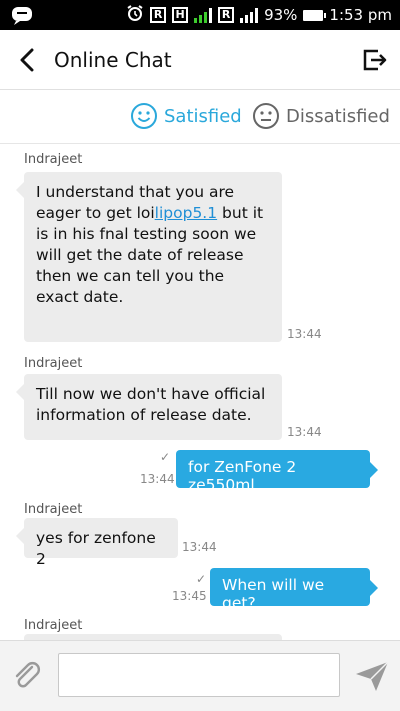 The image size is (400, 711). Describe the element at coordinates (23, 15) in the screenshot. I see `chat-notification-icon` at that location.